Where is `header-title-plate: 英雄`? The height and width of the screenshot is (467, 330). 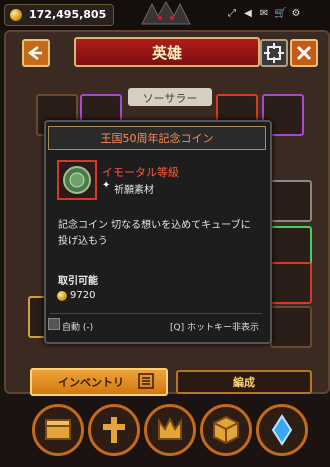 header-title-plate: 英雄 is located at coordinates (167, 52).